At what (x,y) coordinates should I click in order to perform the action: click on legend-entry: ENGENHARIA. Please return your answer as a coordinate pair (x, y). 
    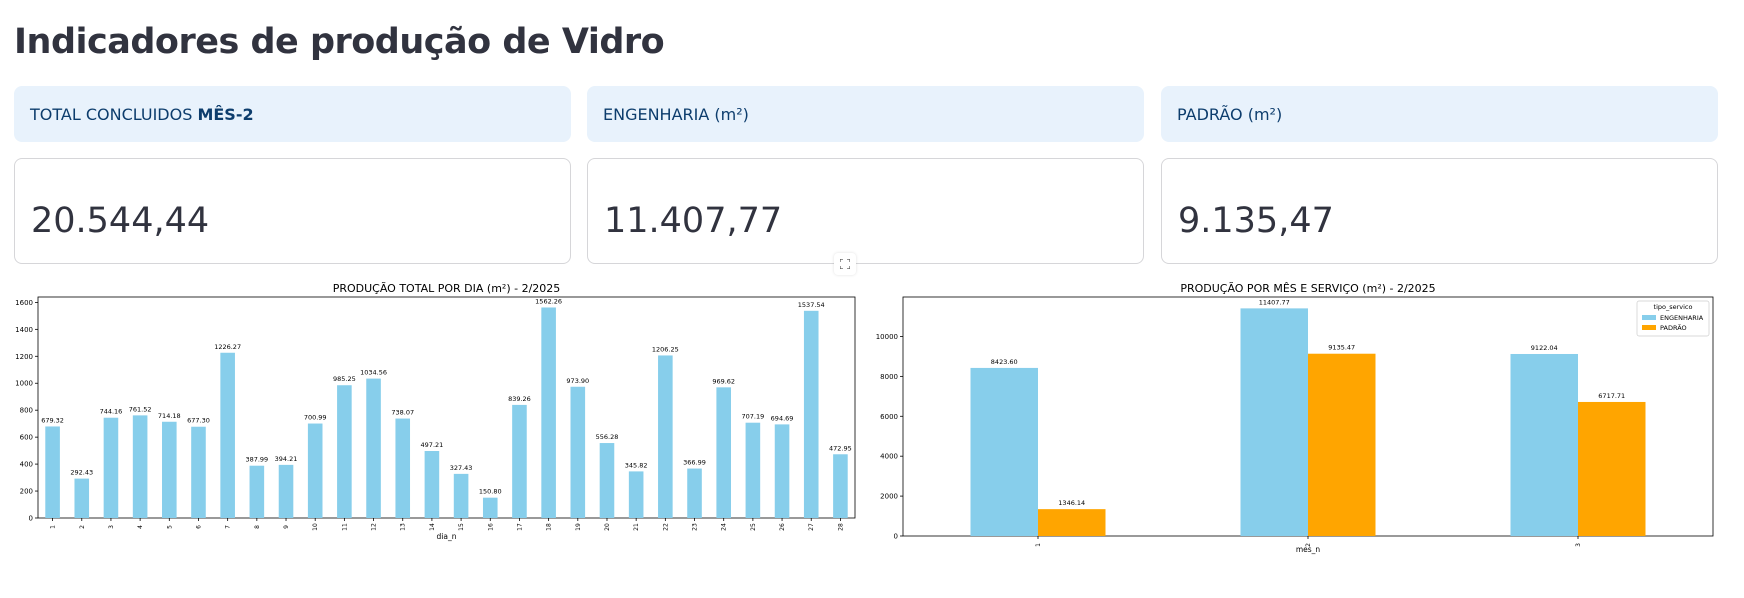
    Looking at the image, I should click on (1682, 318).